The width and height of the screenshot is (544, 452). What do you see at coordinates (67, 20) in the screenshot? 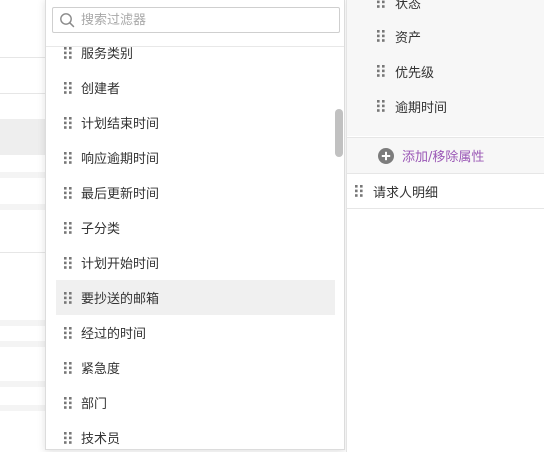
I see `search-icon` at bounding box center [67, 20].